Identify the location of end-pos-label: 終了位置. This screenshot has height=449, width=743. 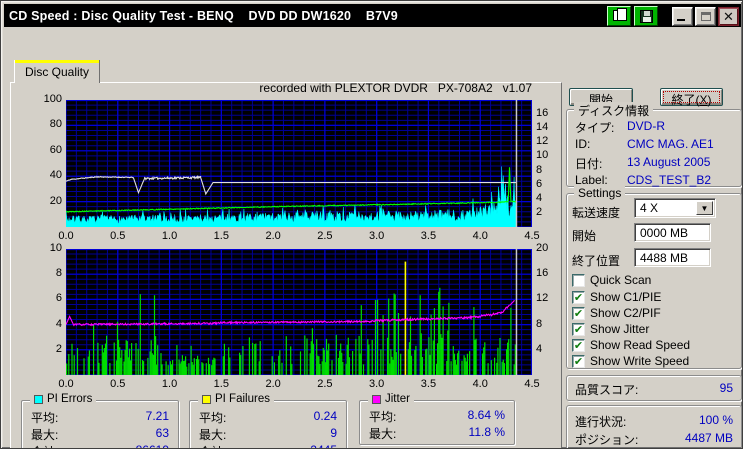
(596, 261).